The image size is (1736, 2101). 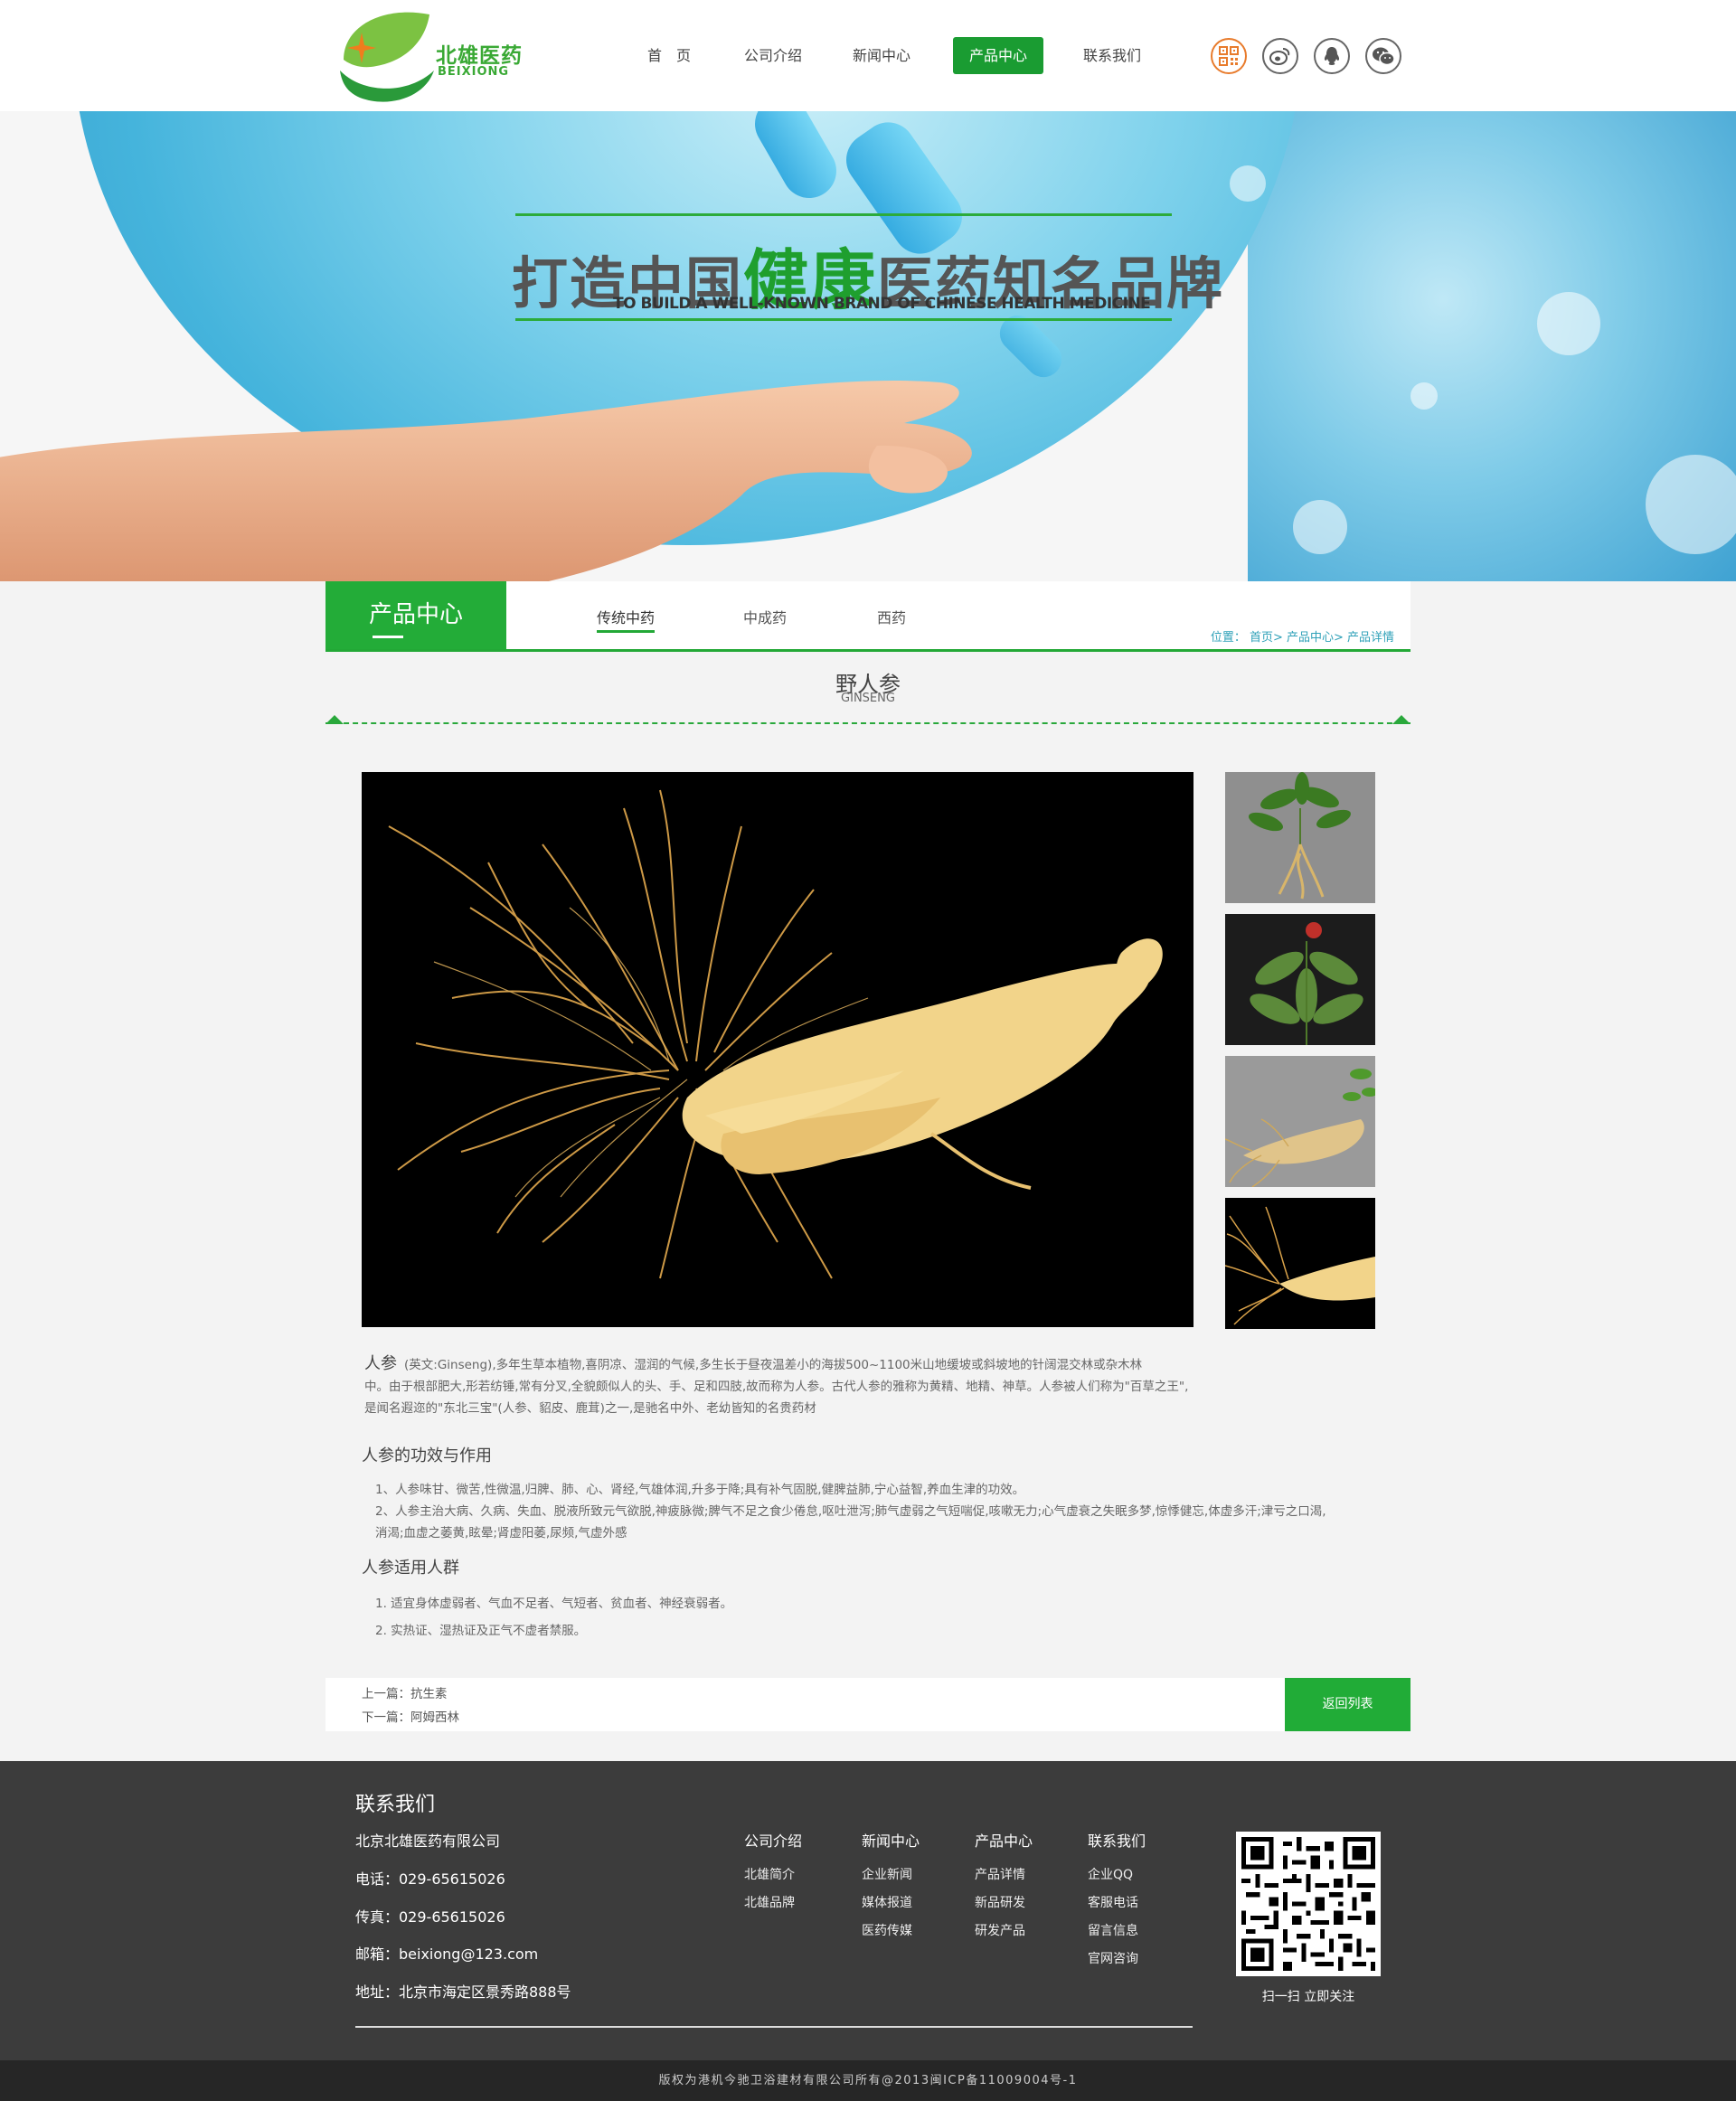 I want to click on tab-western-medicine: 西药, so click(x=892, y=617).